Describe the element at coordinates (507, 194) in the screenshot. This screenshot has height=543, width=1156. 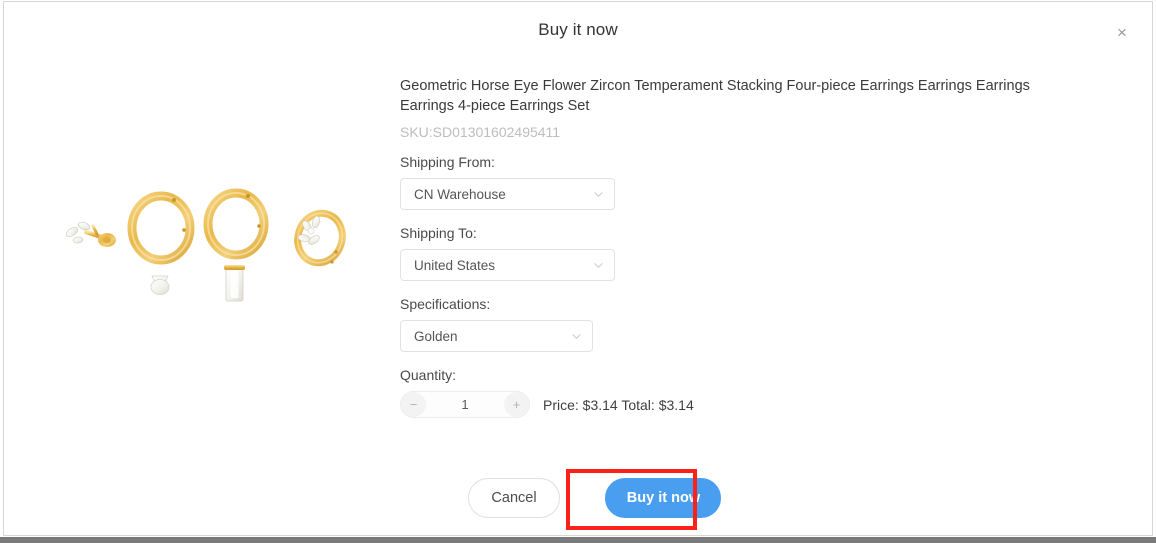
I see `shipping-from-select: CN Warehouse` at that location.